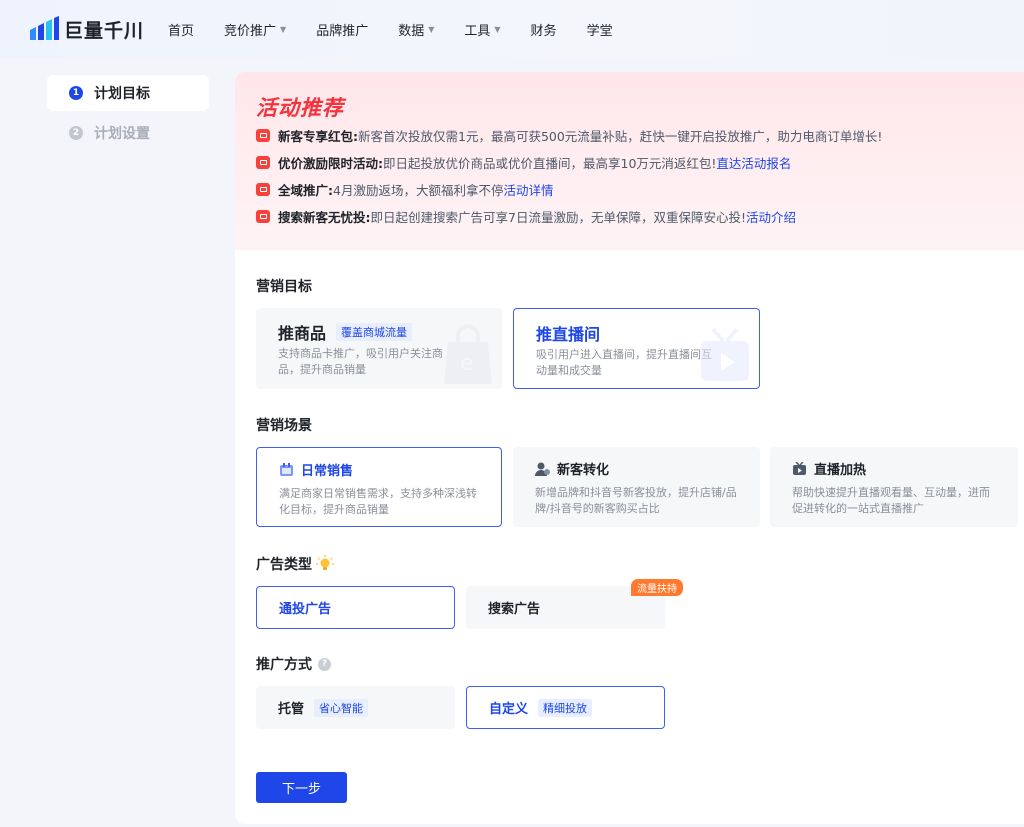 The width and height of the screenshot is (1024, 827). Describe the element at coordinates (301, 787) in the screenshot. I see `next-step-button: 下一步` at that location.